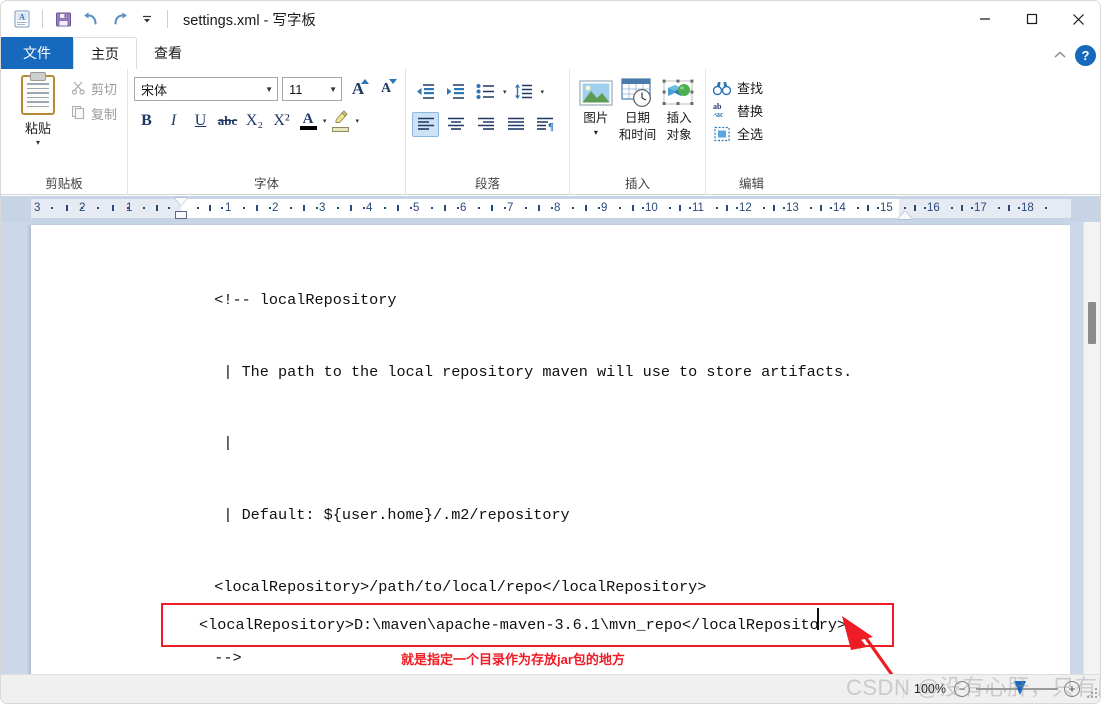  Describe the element at coordinates (214, 443) in the screenshot. I see `doc-line: |` at that location.